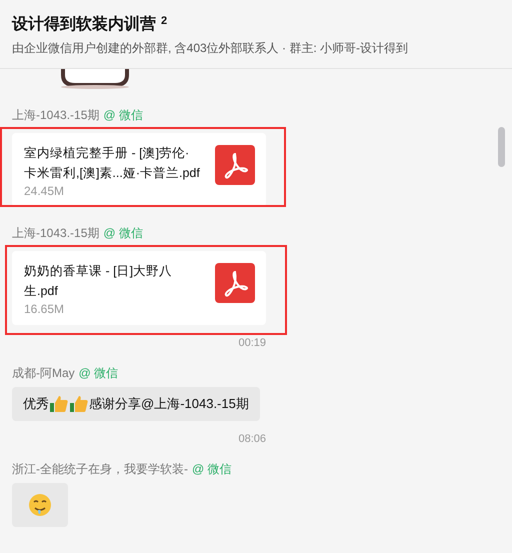  I want to click on file-size: 16.65M, so click(45, 309).